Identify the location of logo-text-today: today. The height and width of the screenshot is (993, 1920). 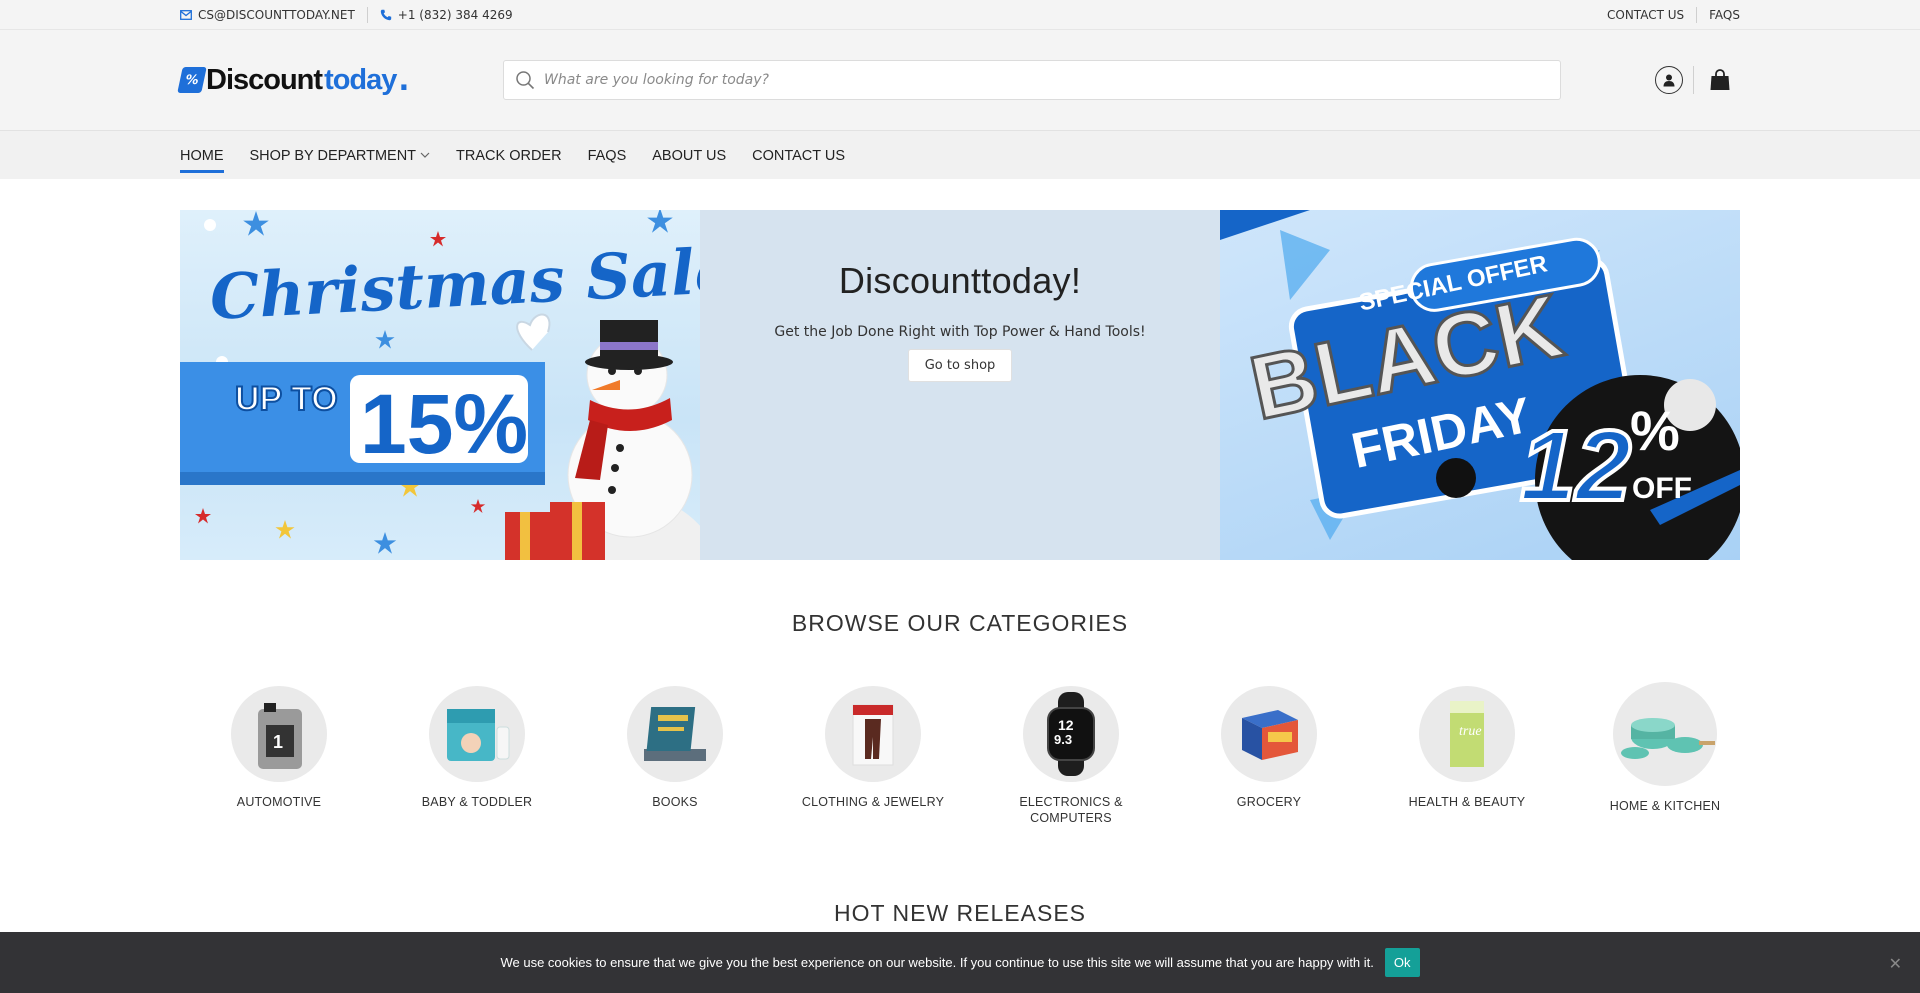
(360, 79).